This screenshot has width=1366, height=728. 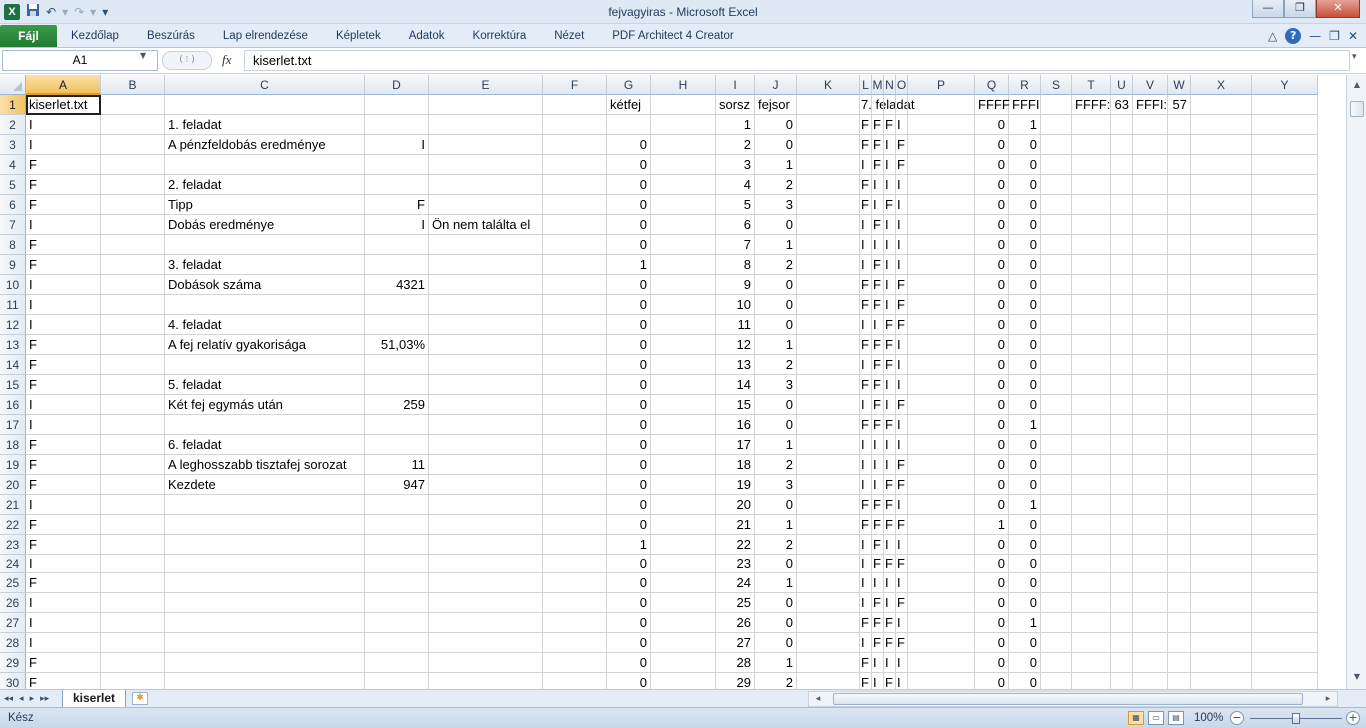 I want to click on select-all-button, so click(x=13, y=85).